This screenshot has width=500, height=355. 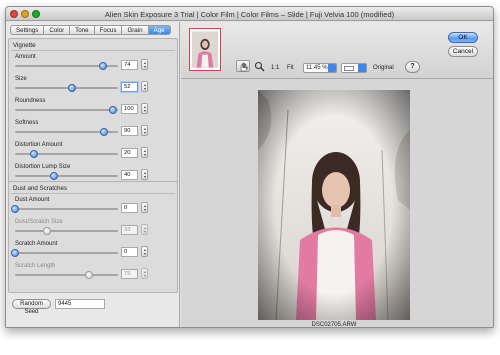 I want to click on scratch-length-label: Scratch Length, so click(x=35, y=266).